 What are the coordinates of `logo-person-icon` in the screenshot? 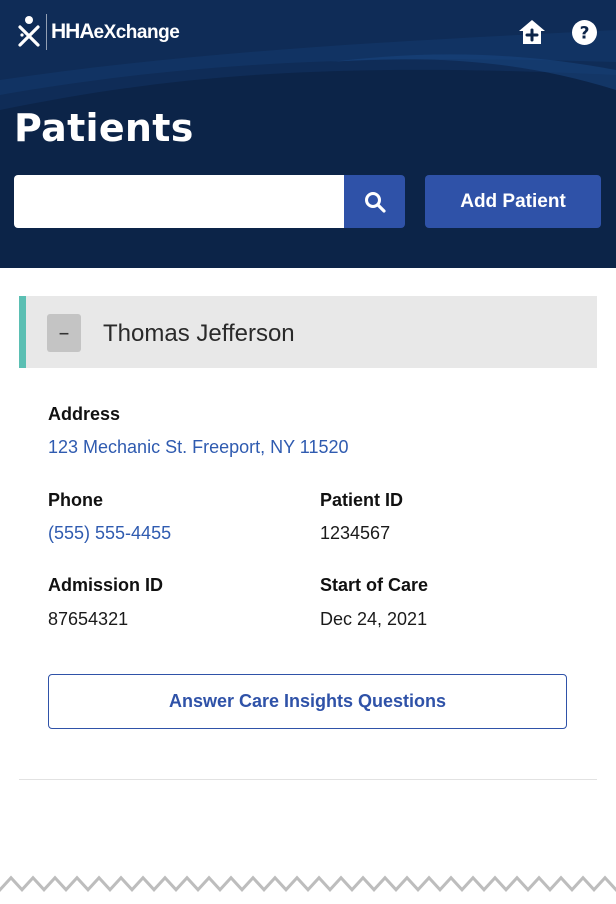 It's located at (29, 31).